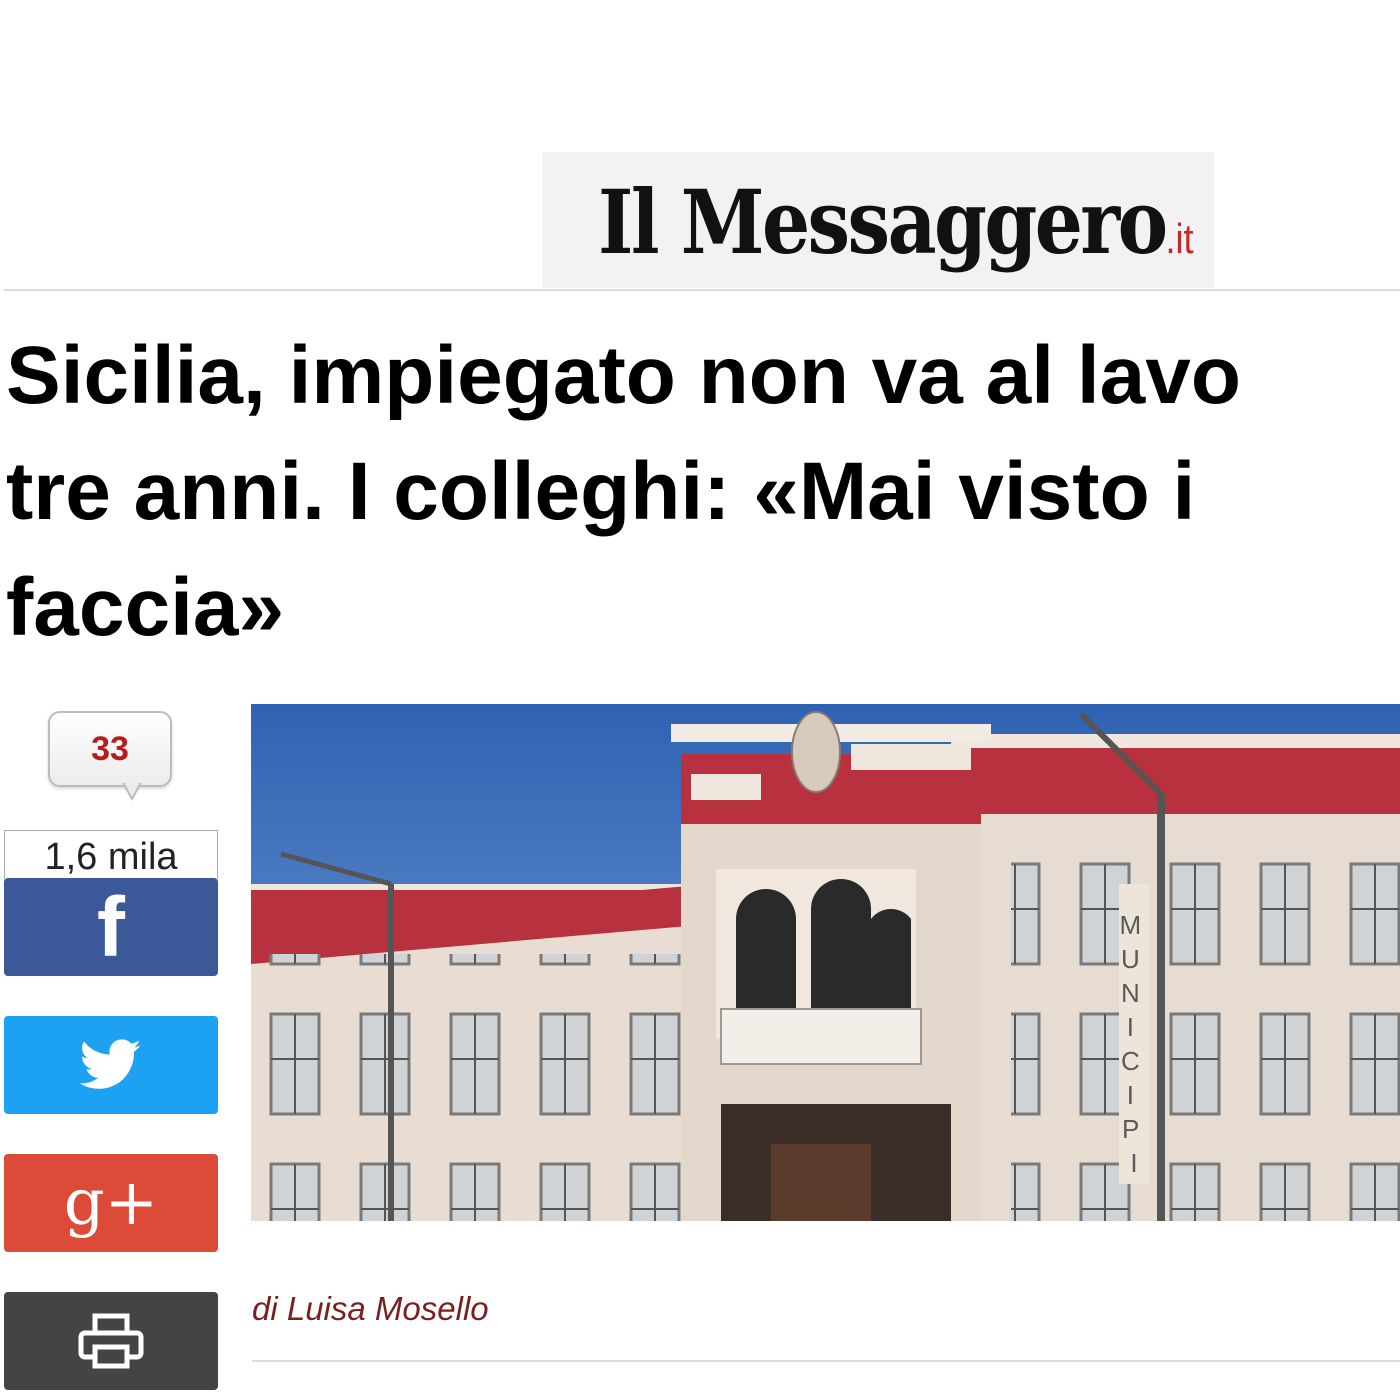 The width and height of the screenshot is (1400, 1400). What do you see at coordinates (370, 1309) in the screenshot?
I see `article-byline: di Luisa Mosello` at bounding box center [370, 1309].